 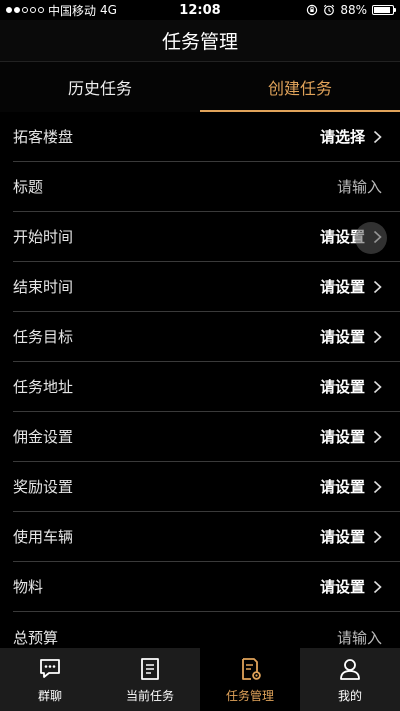 I want to click on segment-tabs: 历史任务 创建任务, so click(x=200, y=87).